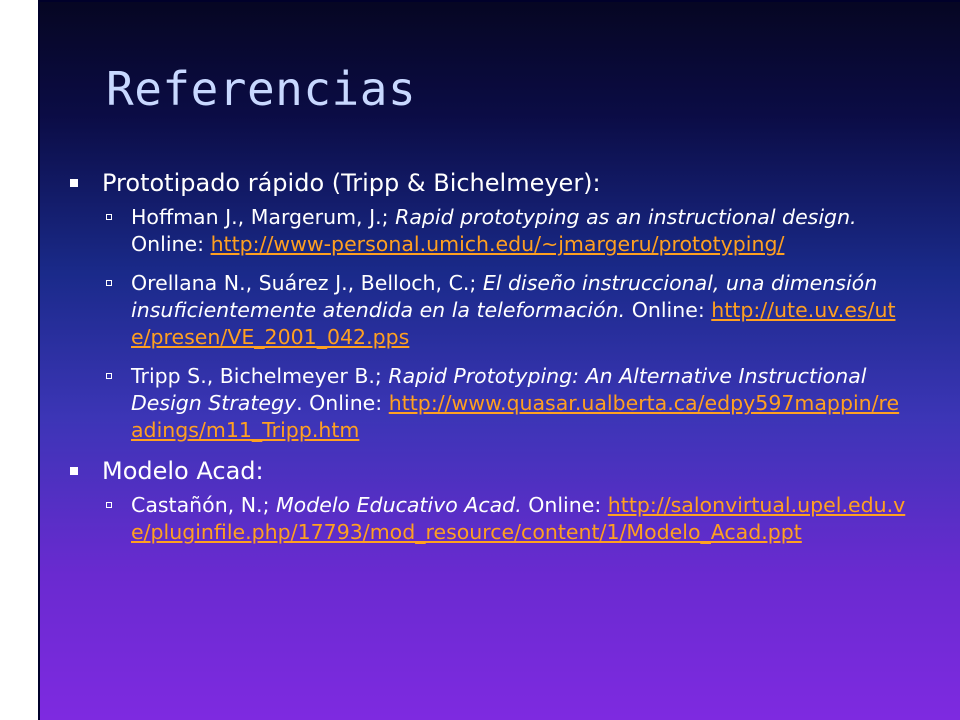 The height and width of the screenshot is (720, 960). What do you see at coordinates (203, 505) in the screenshot?
I see `reference-authors: Castañón, N.;` at bounding box center [203, 505].